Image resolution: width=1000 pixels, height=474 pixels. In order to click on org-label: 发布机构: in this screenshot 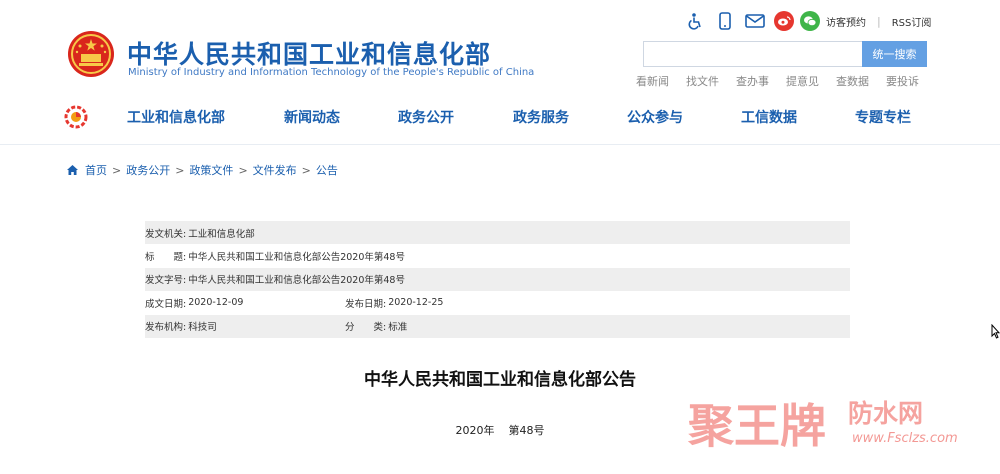, I will do `click(166, 328)`.